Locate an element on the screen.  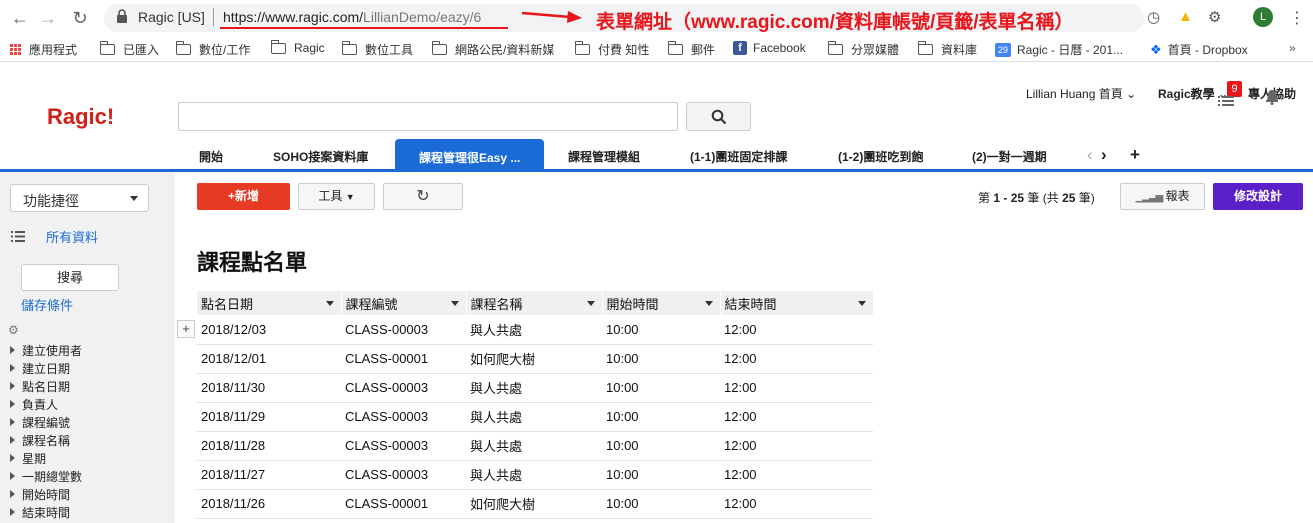
search-button is located at coordinates (718, 116).